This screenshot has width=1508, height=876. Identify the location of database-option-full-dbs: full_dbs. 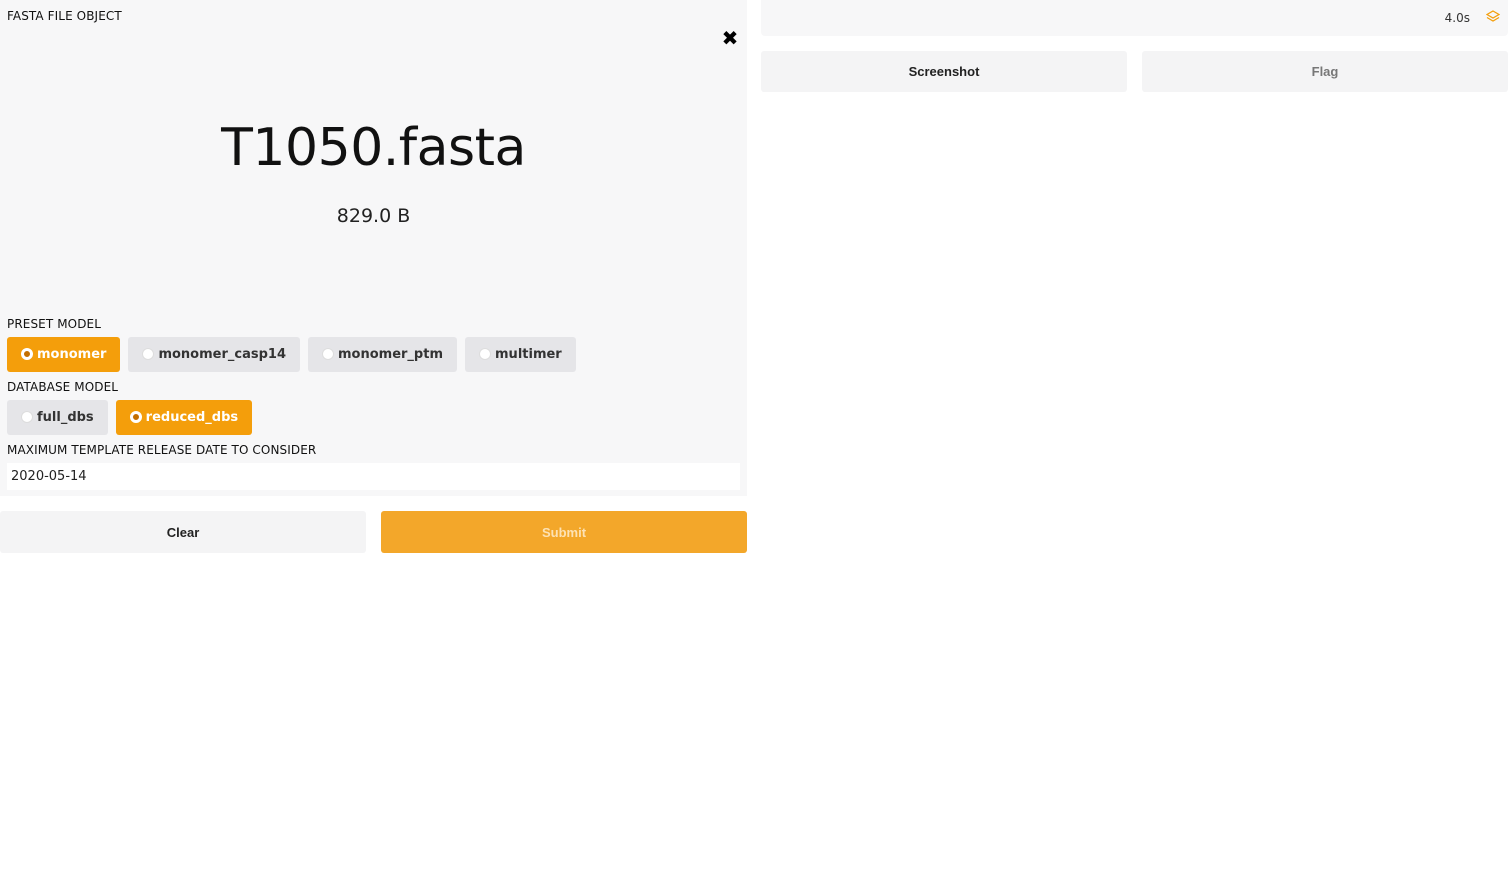
(57, 417).